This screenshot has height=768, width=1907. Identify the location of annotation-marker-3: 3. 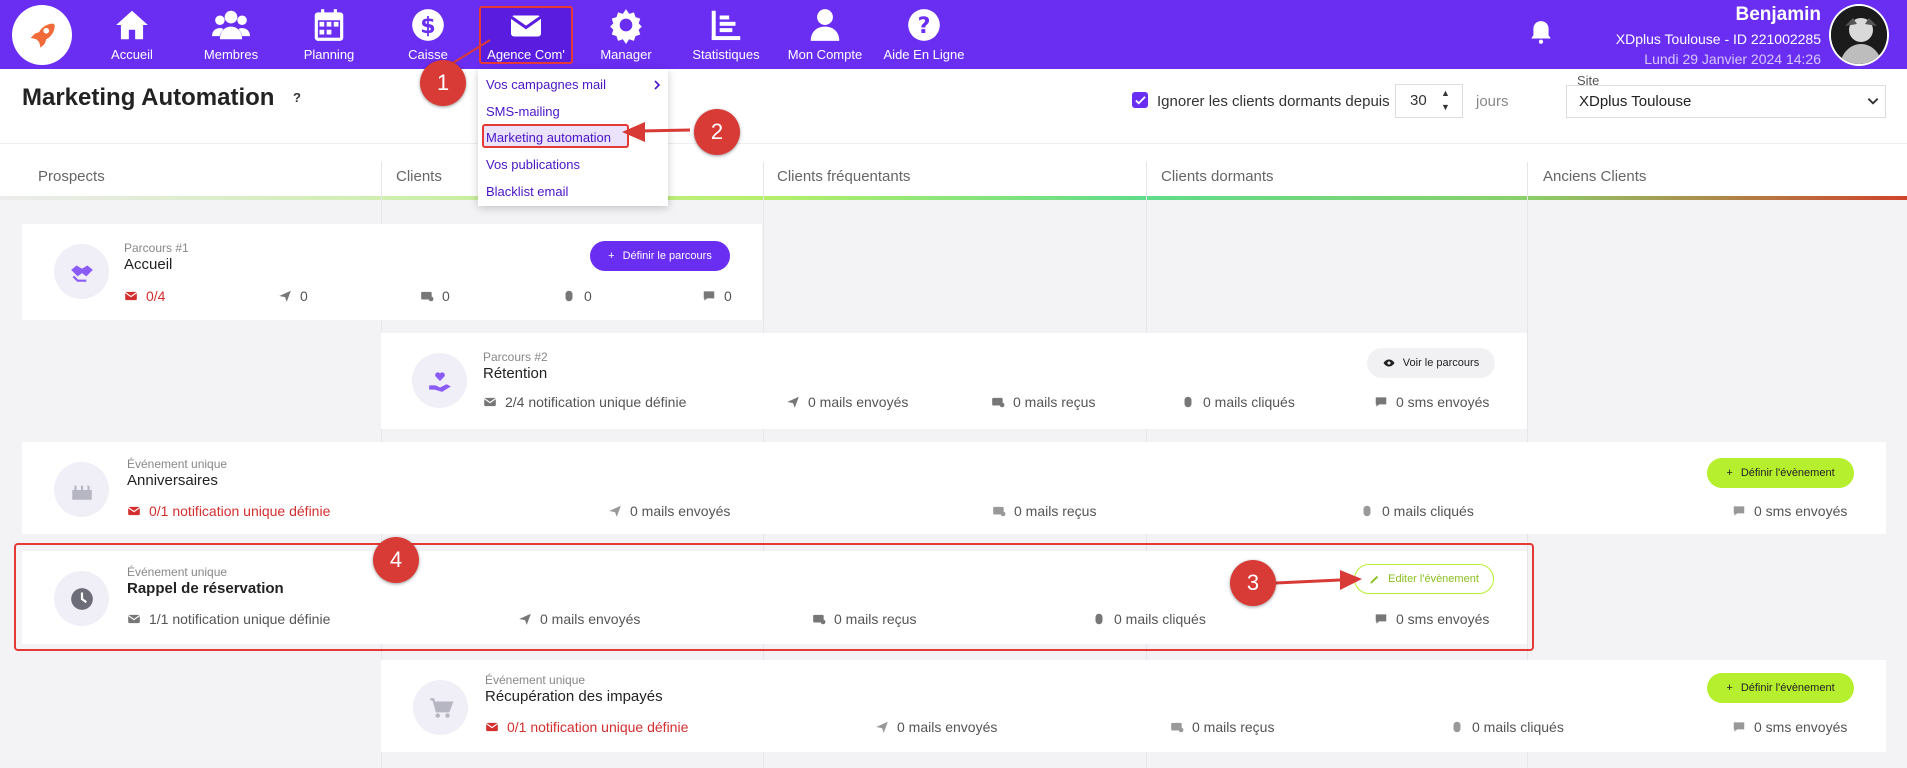
(1253, 583).